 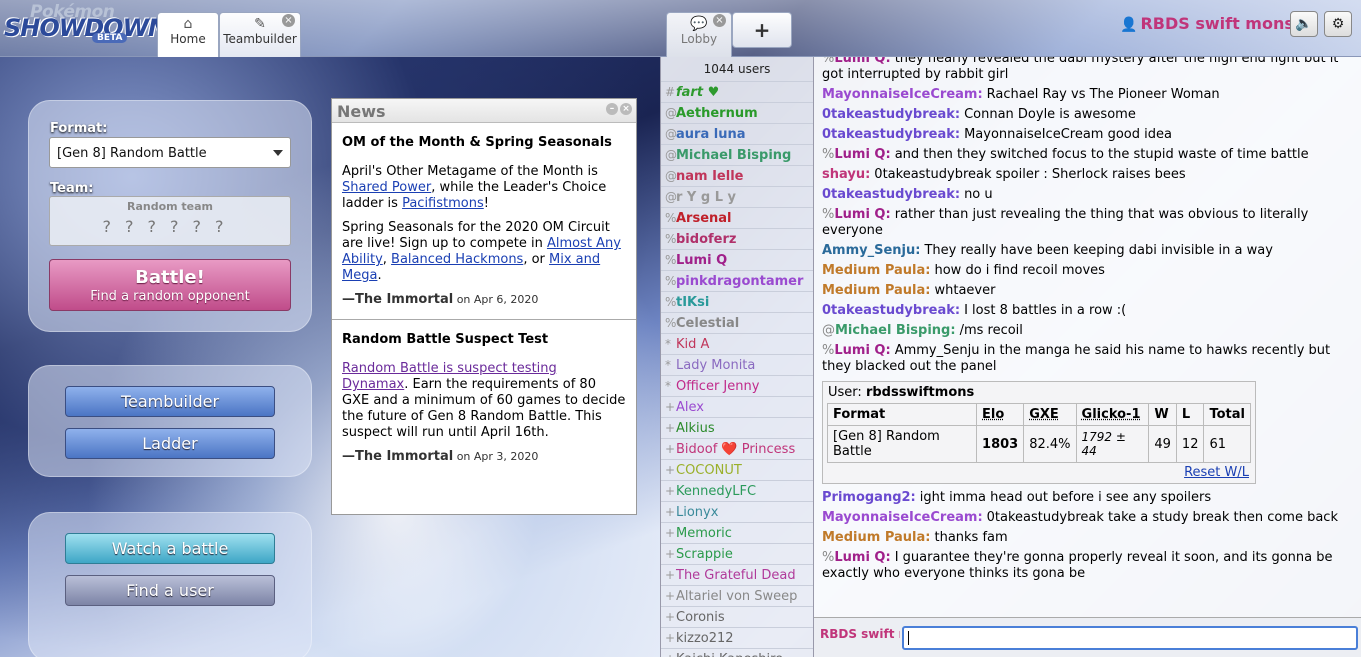 What do you see at coordinates (188, 34) in the screenshot?
I see `tab-home: ⌂ Home` at bounding box center [188, 34].